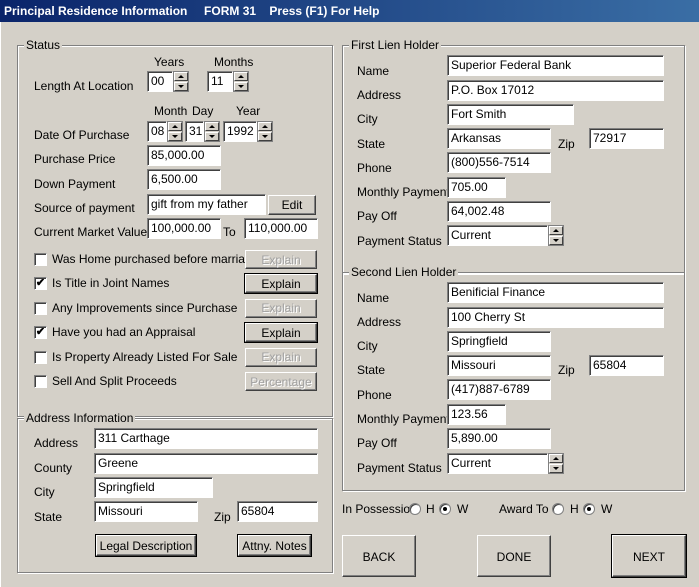 The image size is (699, 587). What do you see at coordinates (377, 443) in the screenshot?
I see `second-lien-payoff-label: Pay Off` at bounding box center [377, 443].